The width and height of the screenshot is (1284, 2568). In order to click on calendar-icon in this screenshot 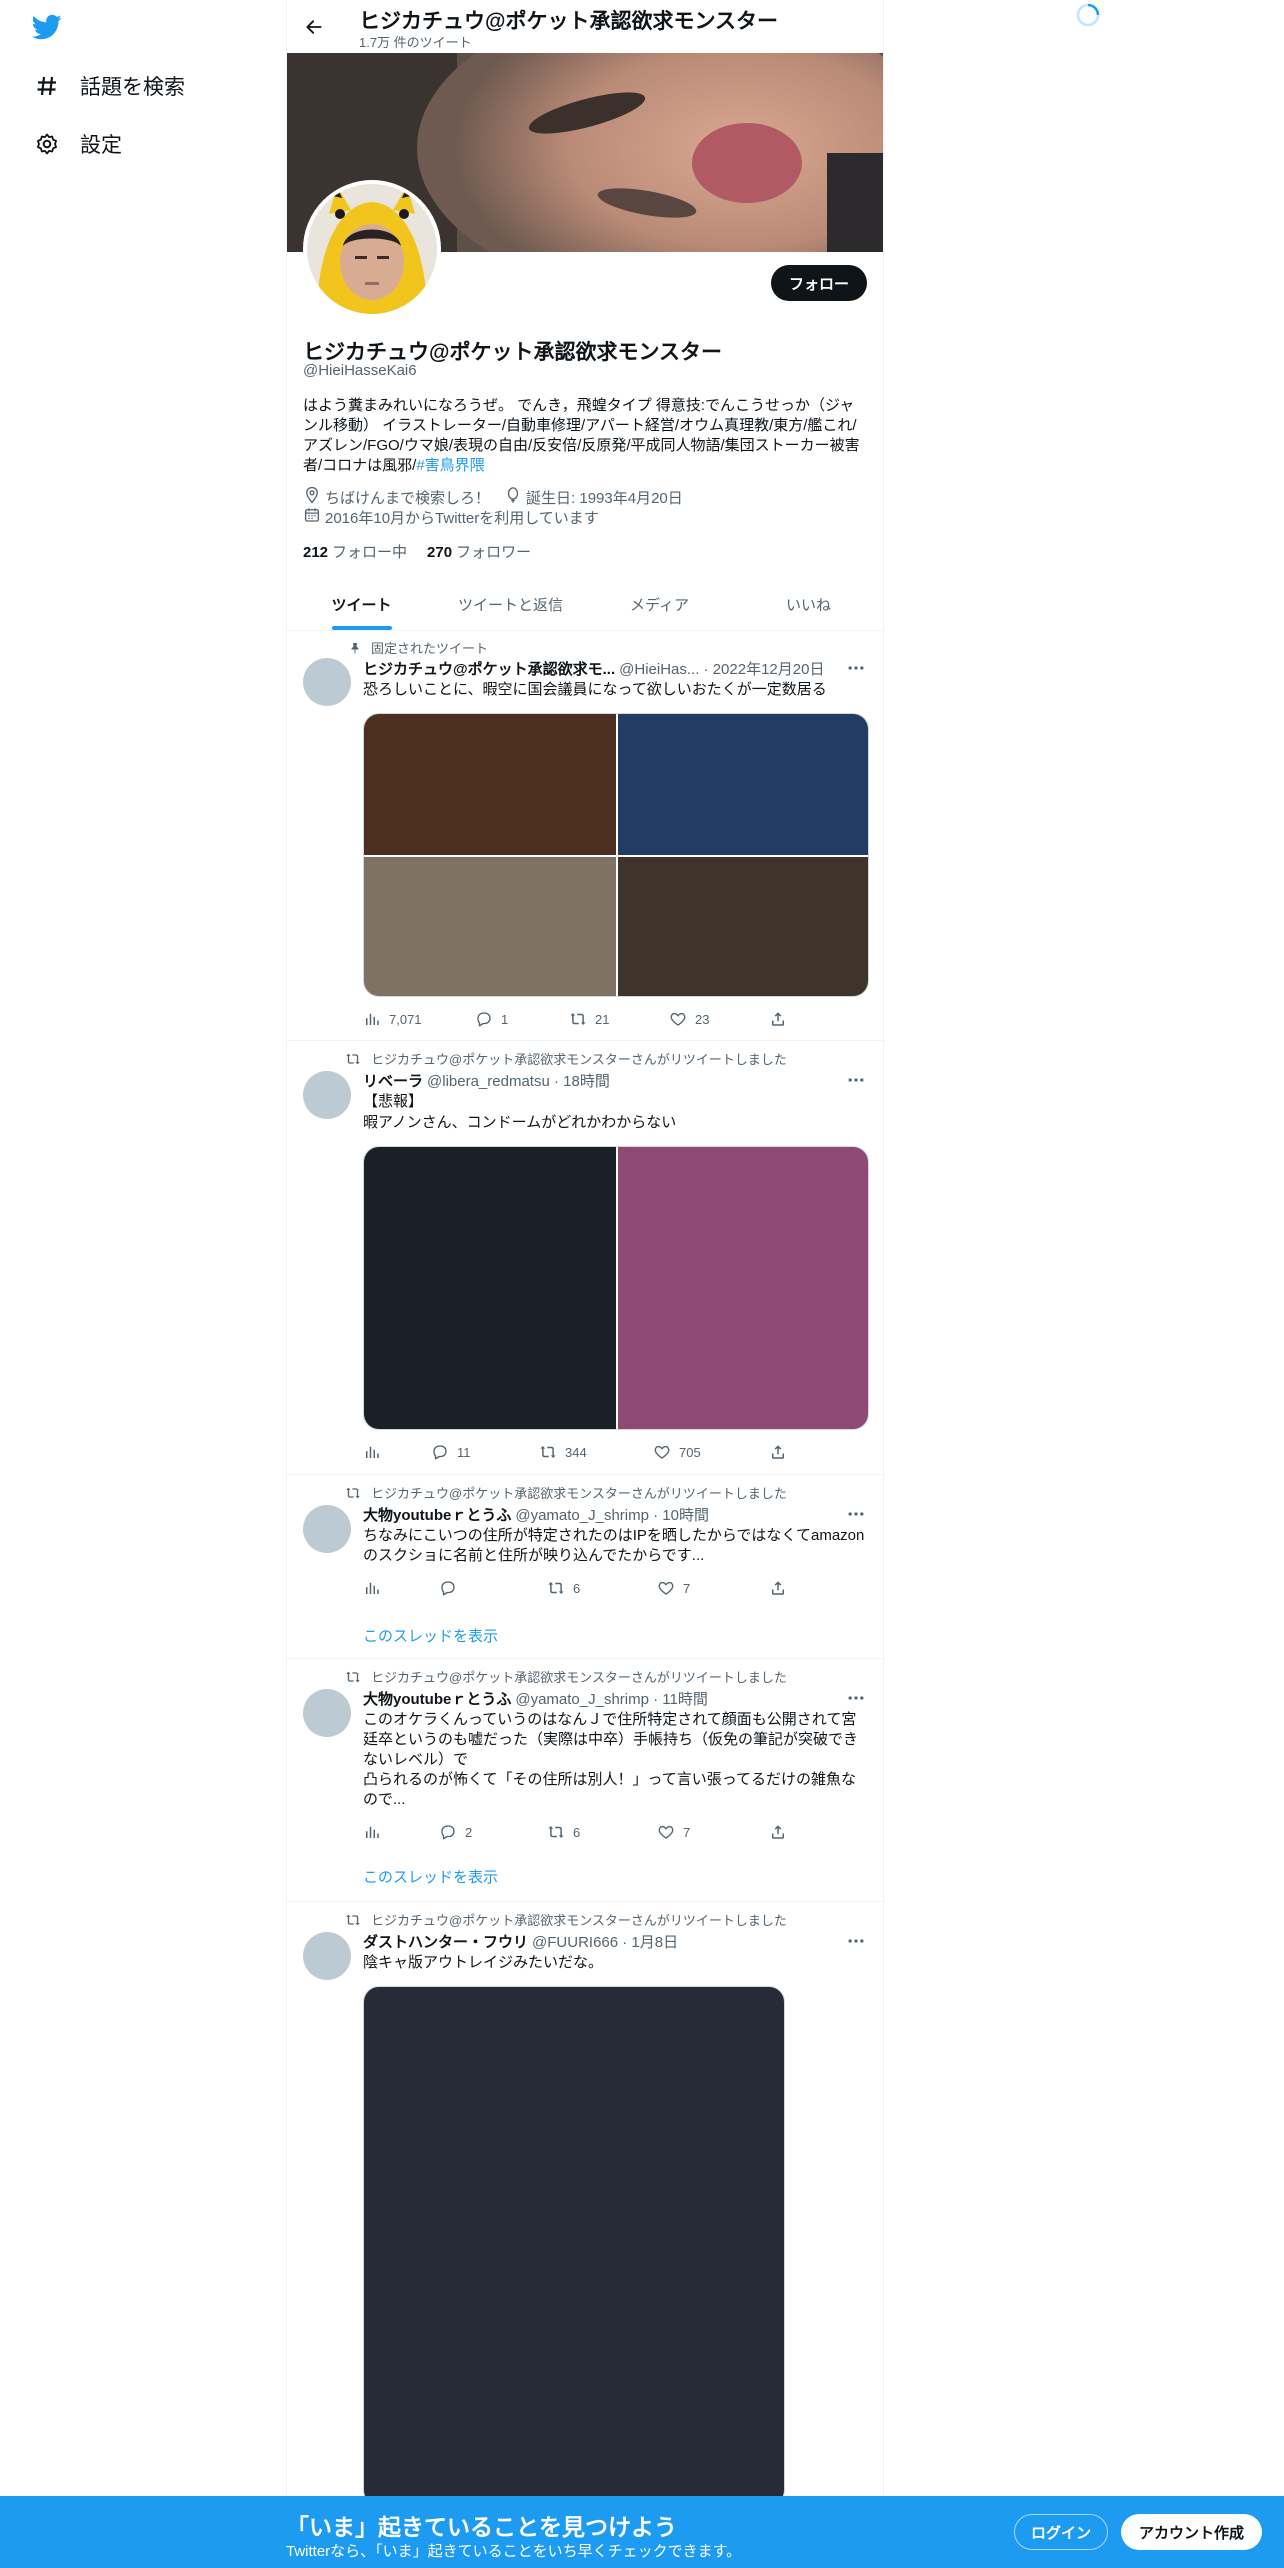, I will do `click(314, 517)`.